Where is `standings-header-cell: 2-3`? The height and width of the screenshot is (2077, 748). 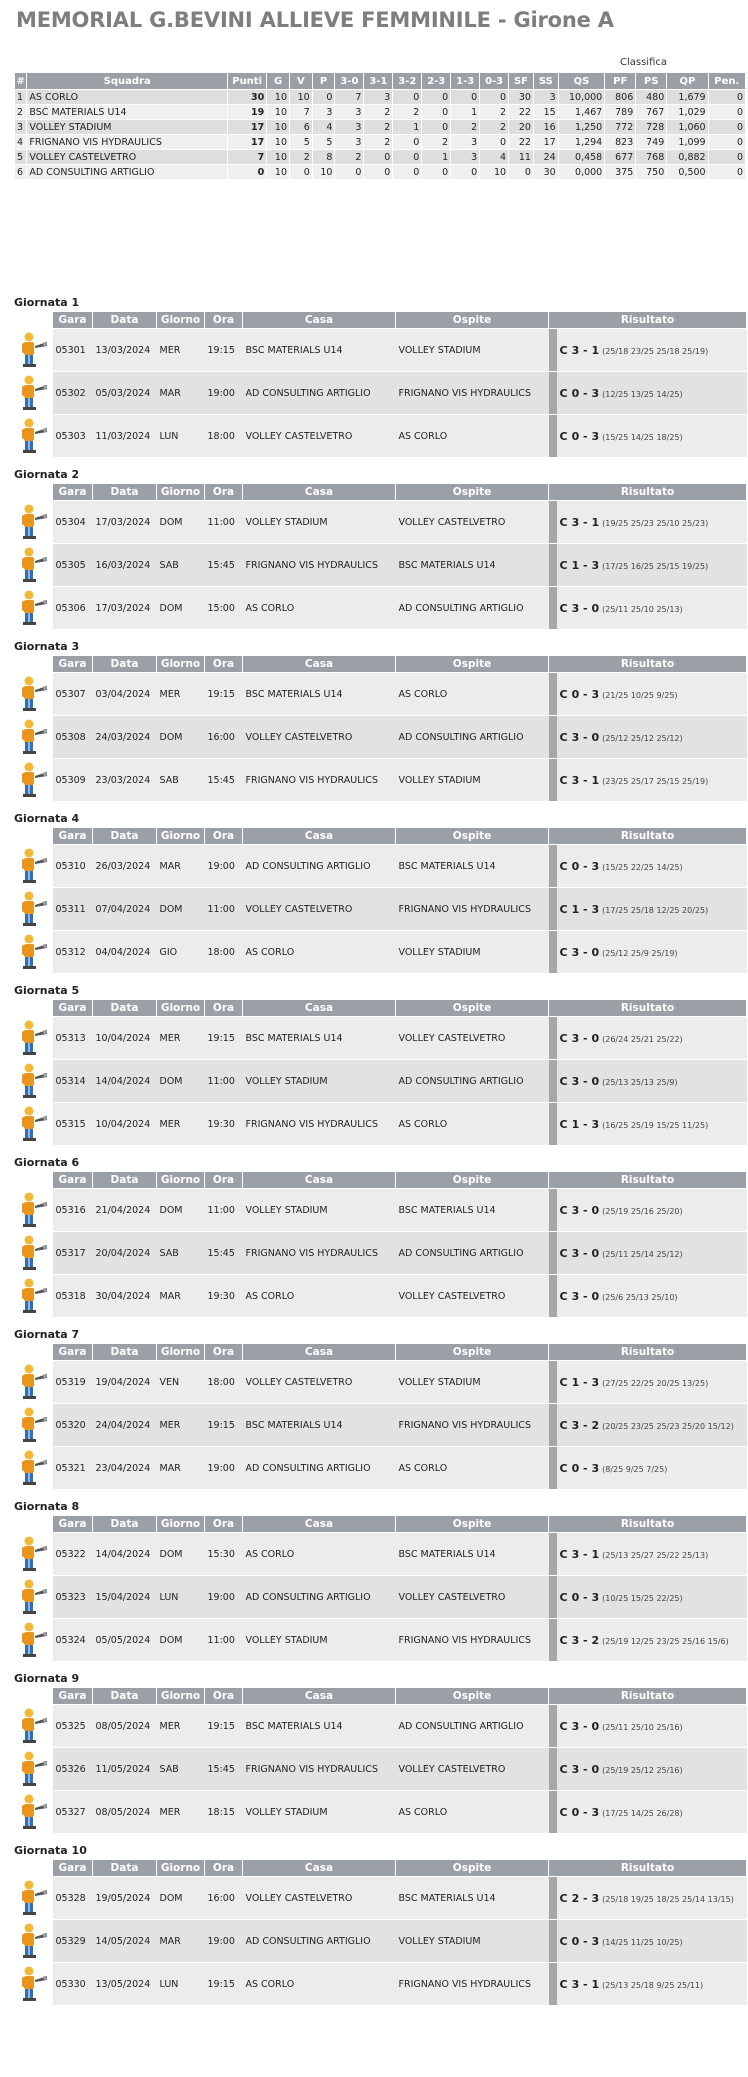 standings-header-cell: 2-3 is located at coordinates (436, 81).